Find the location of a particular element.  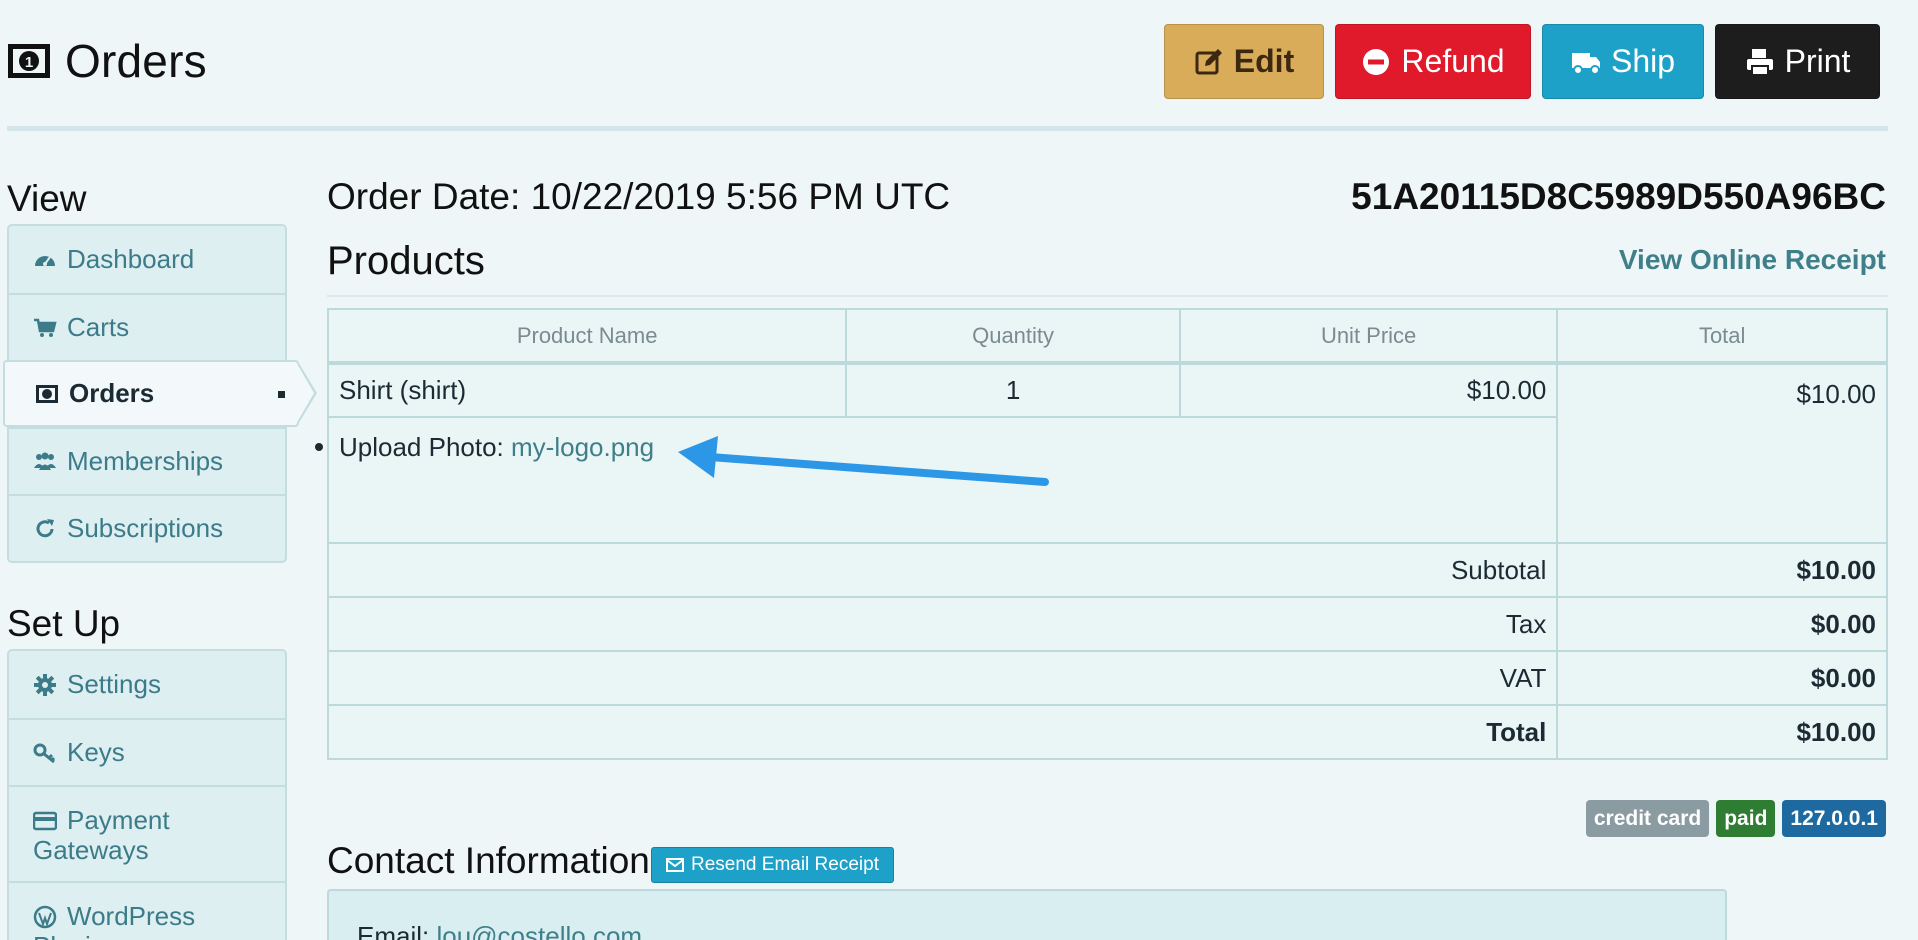

unit-price-cell: $10.00 is located at coordinates (1368, 390).